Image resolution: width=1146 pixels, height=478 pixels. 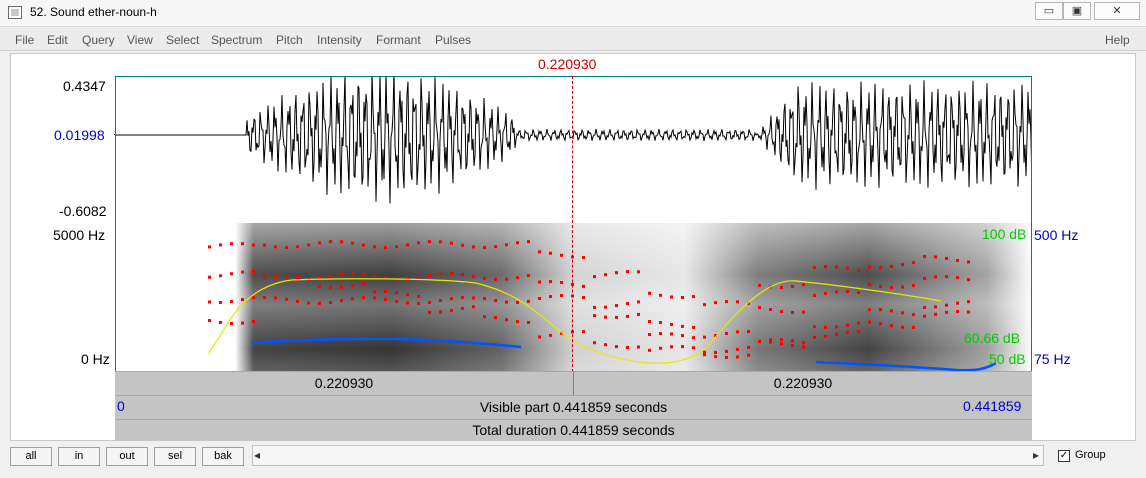 I want to click on menu-spectrum: Spectrum, so click(x=236, y=40).